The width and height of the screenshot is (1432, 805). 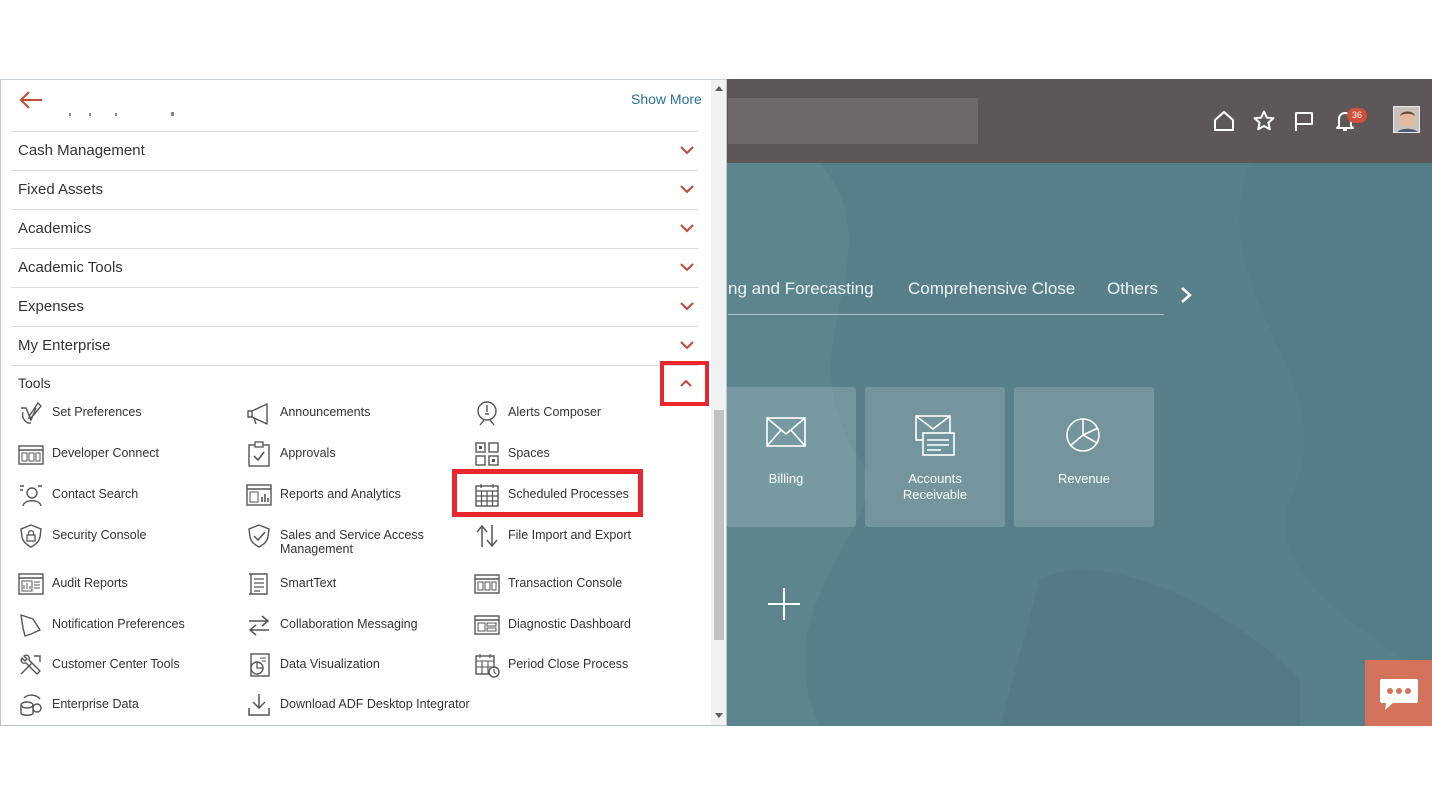 I want to click on scroll-down-arrow-icon, so click(x=719, y=715).